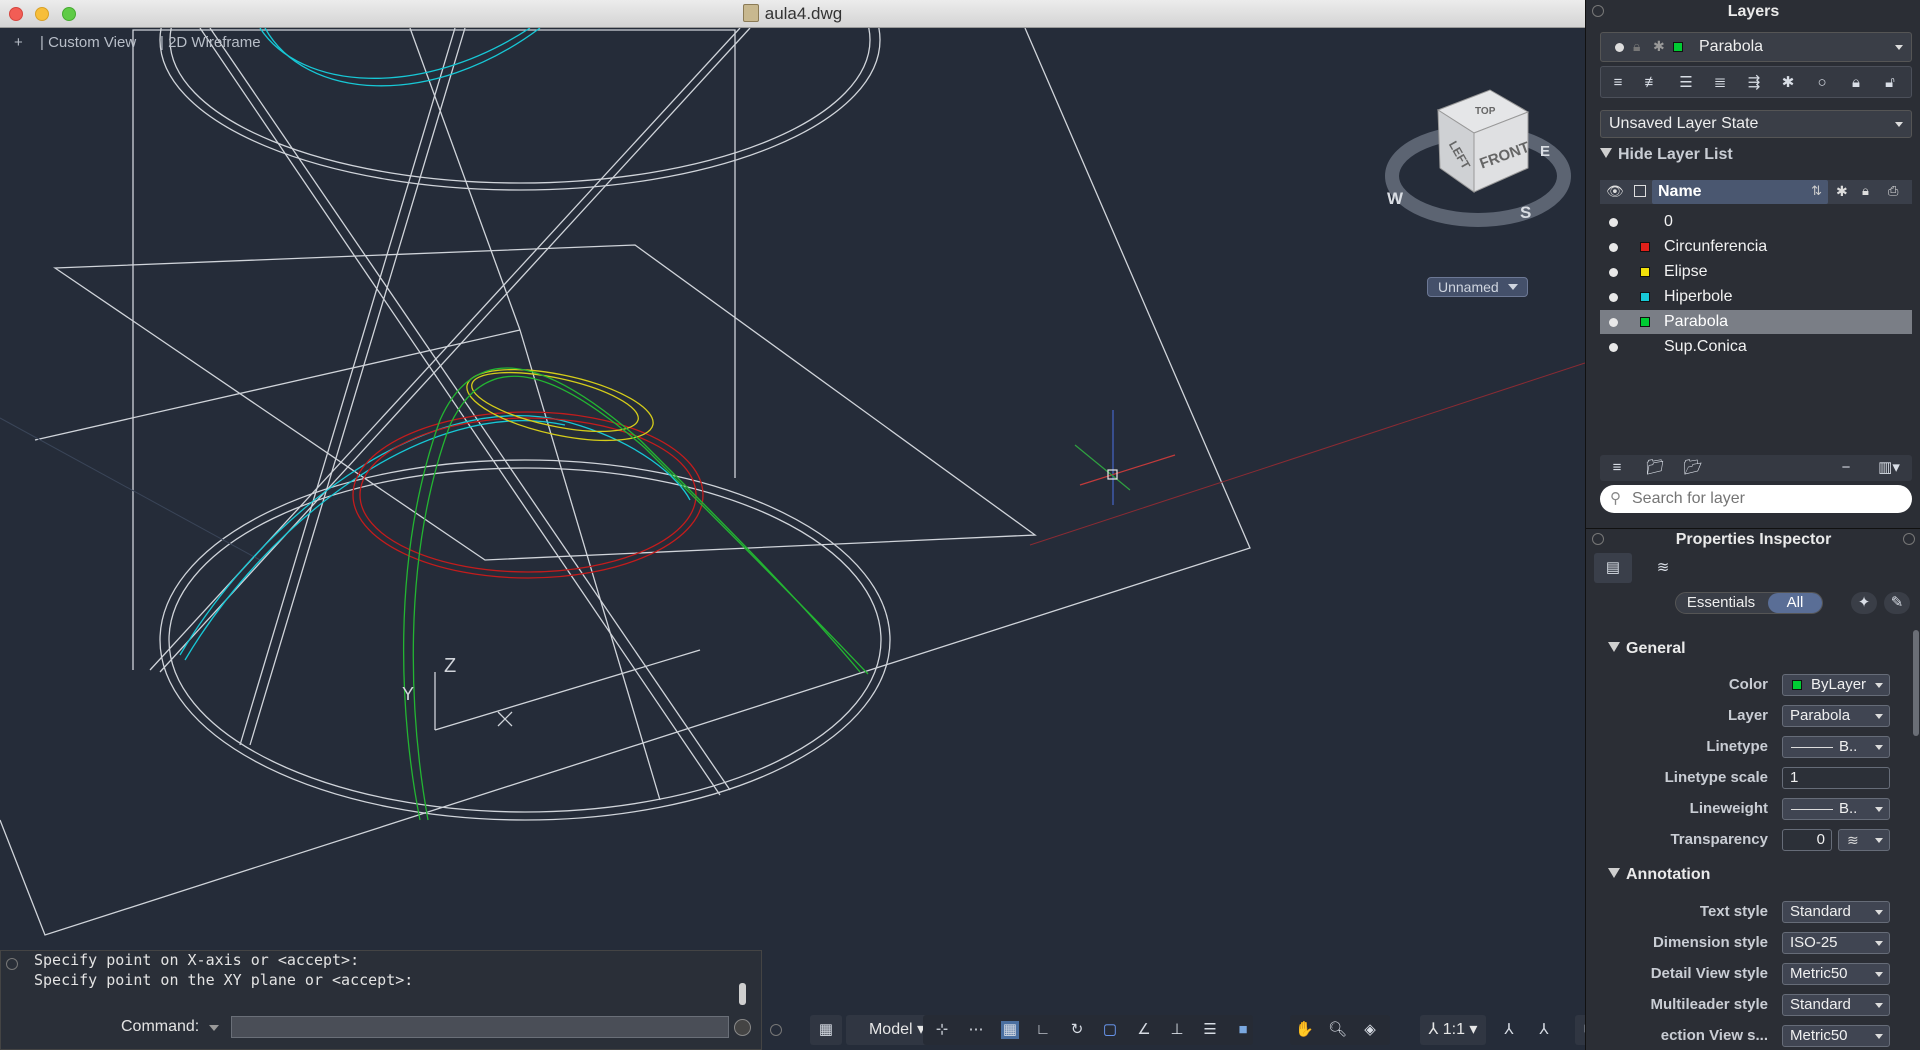 Image resolution: width=1920 pixels, height=1050 pixels. Describe the element at coordinates (1756, 322) in the screenshot. I see `layer-row-selected: Parabola` at that location.